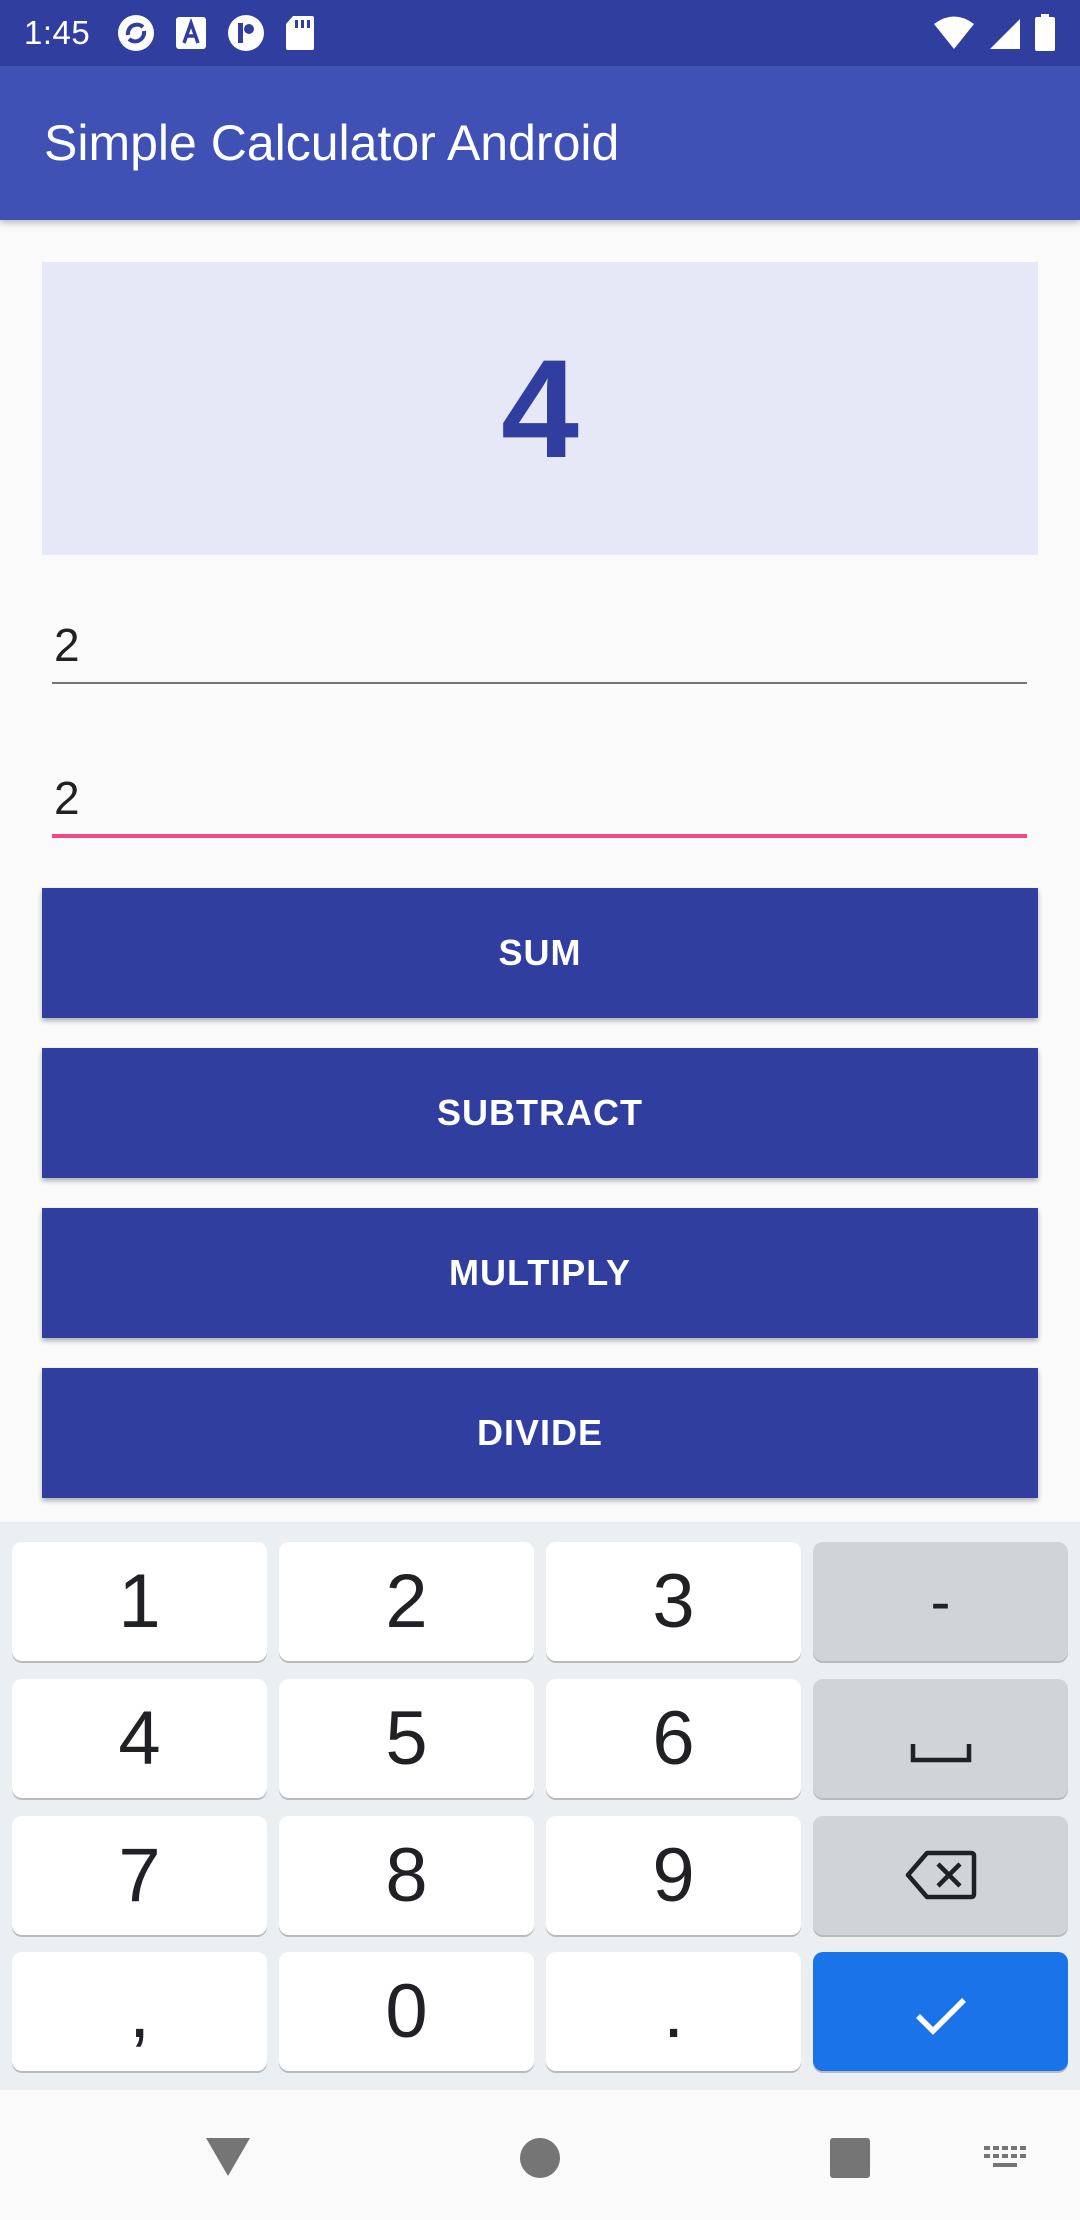 The width and height of the screenshot is (1080, 2220). I want to click on app-bar: Simple Calculator Android, so click(540, 143).